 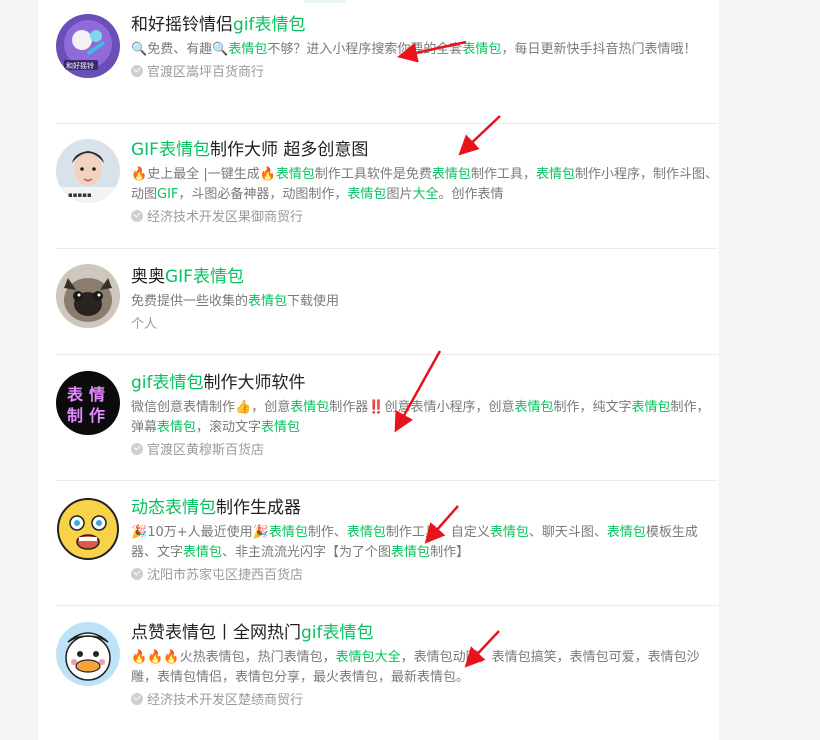 What do you see at coordinates (206, 450) in the screenshot?
I see `publisher-name: 官渡区黄穆斯百货店` at bounding box center [206, 450].